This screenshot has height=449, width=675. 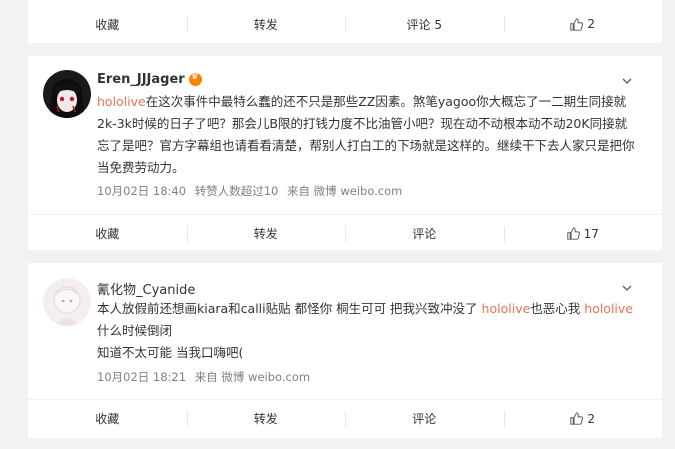 I want to click on comment-meta: 10月02日 18:21 来自 微博 weibo.com, so click(x=203, y=377).